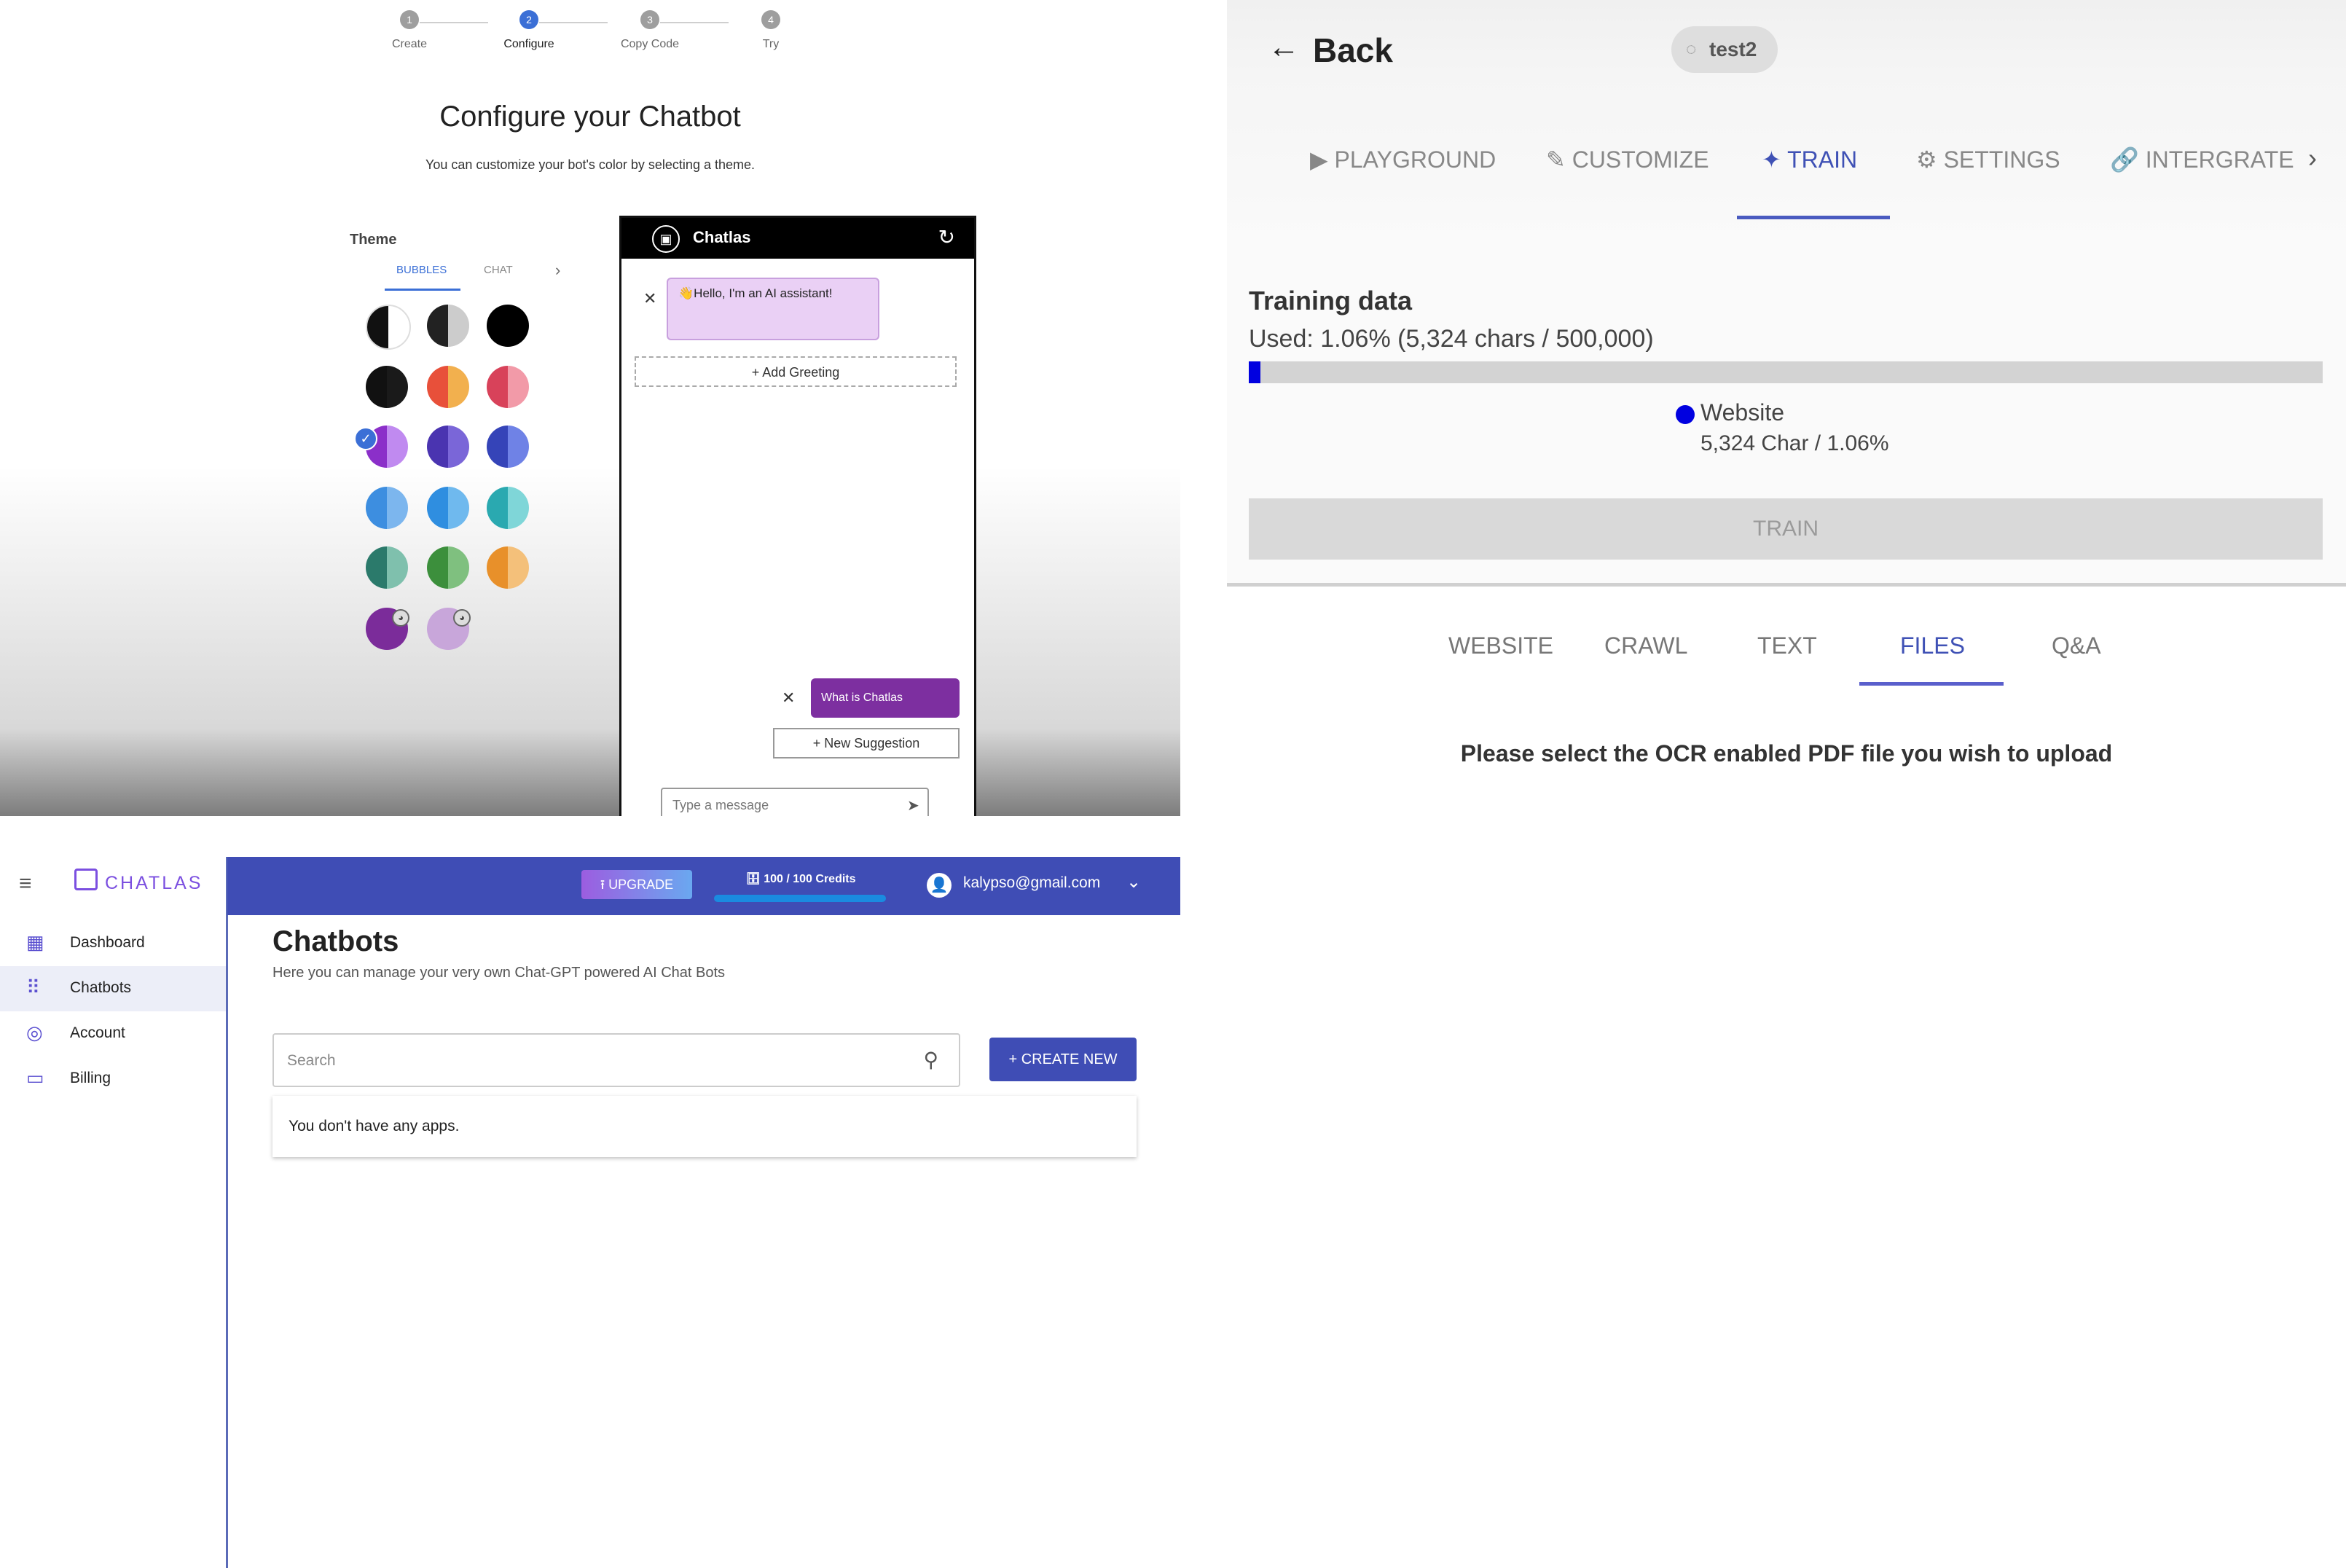 This screenshot has height=1568, width=2346. What do you see at coordinates (796, 371) in the screenshot?
I see `add-greeting-button: + Add Greeting` at bounding box center [796, 371].